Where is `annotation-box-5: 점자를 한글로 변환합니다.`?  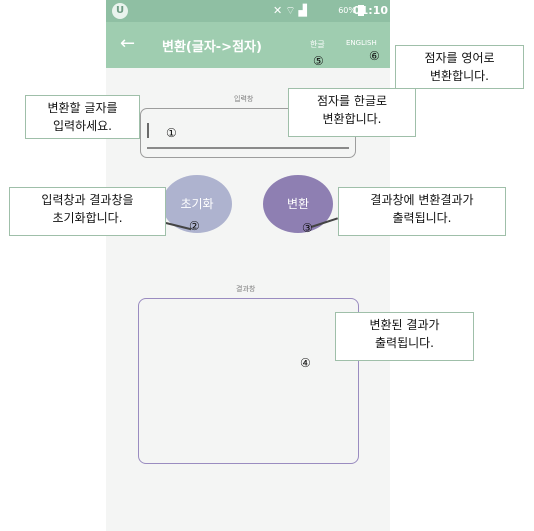
annotation-box-5: 점자를 한글로 변환합니다. is located at coordinates (352, 112).